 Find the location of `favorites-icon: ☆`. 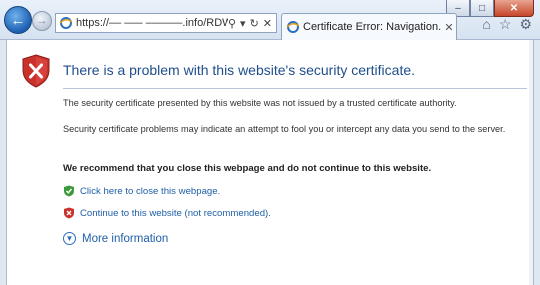

favorites-icon: ☆ is located at coordinates (505, 24).